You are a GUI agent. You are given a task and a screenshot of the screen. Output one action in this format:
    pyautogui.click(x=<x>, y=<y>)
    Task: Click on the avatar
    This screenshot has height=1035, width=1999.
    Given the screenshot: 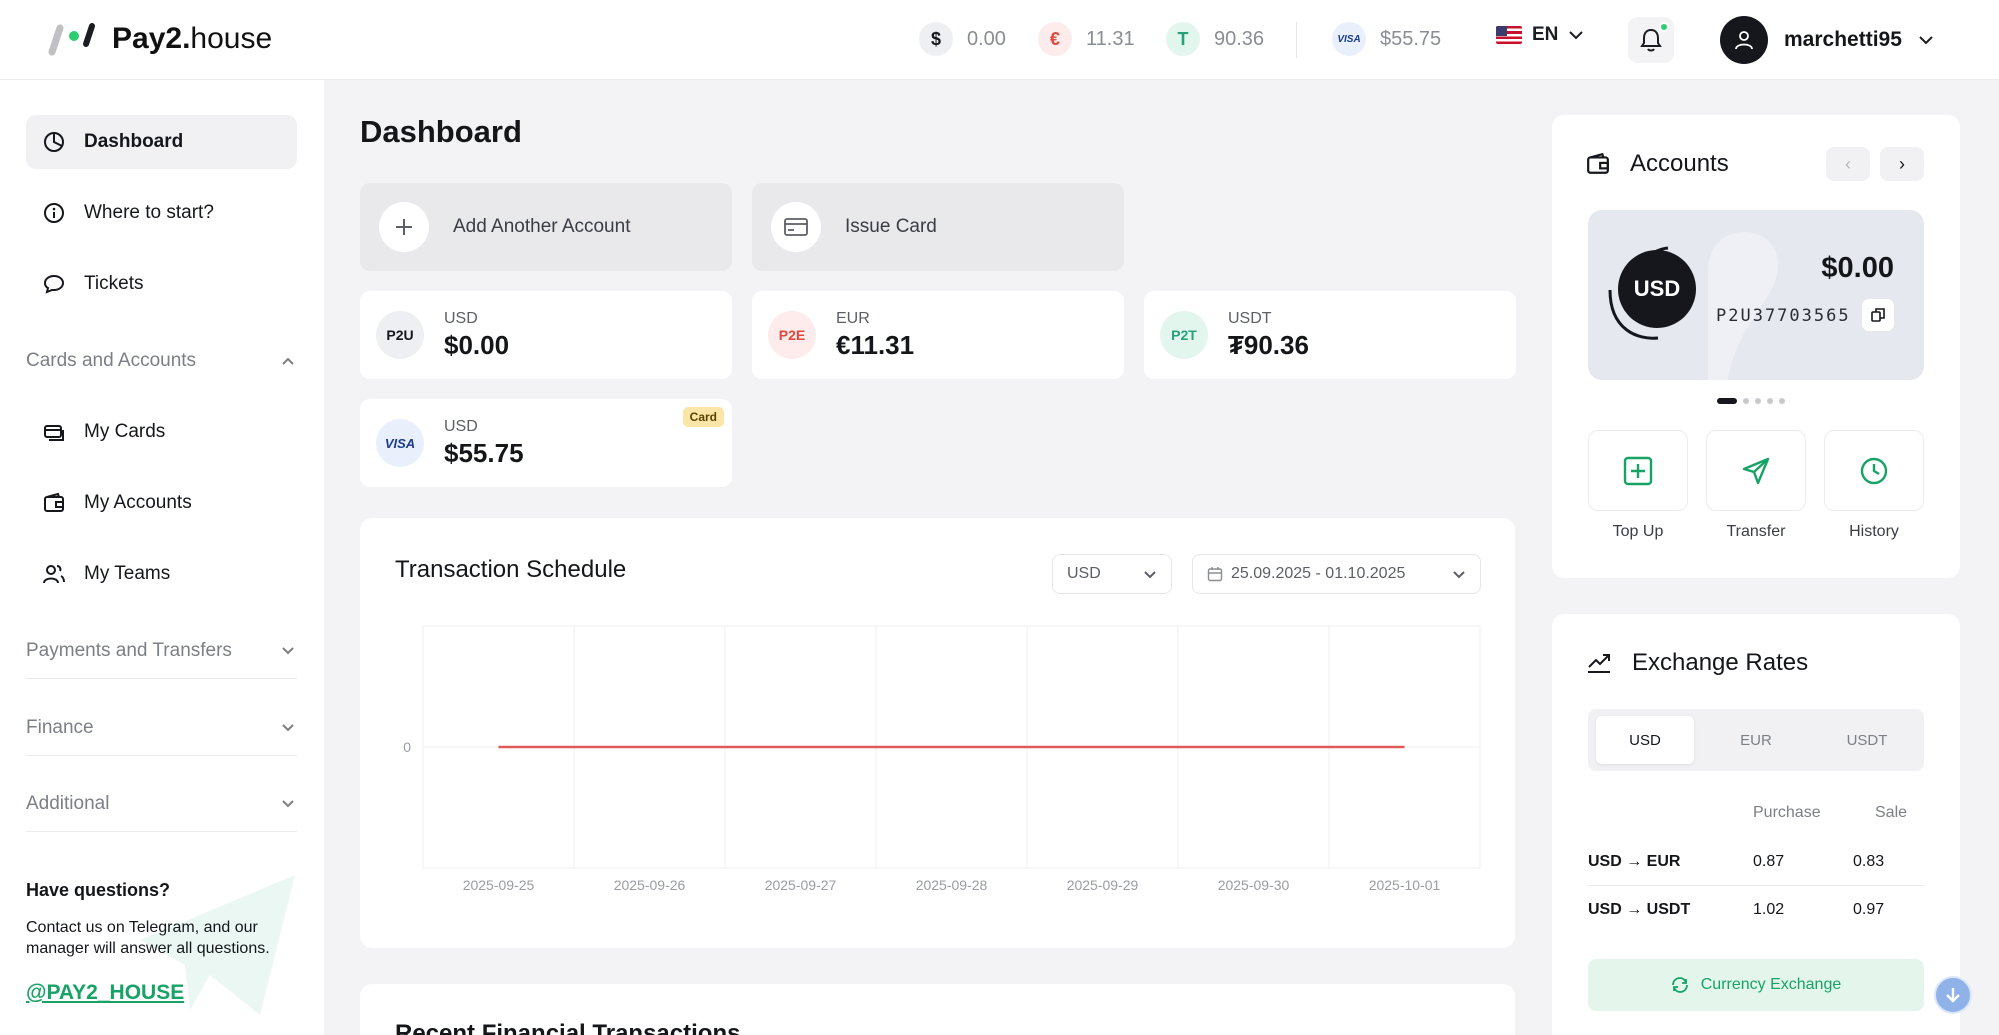 What is the action you would take?
    pyautogui.click(x=1744, y=40)
    